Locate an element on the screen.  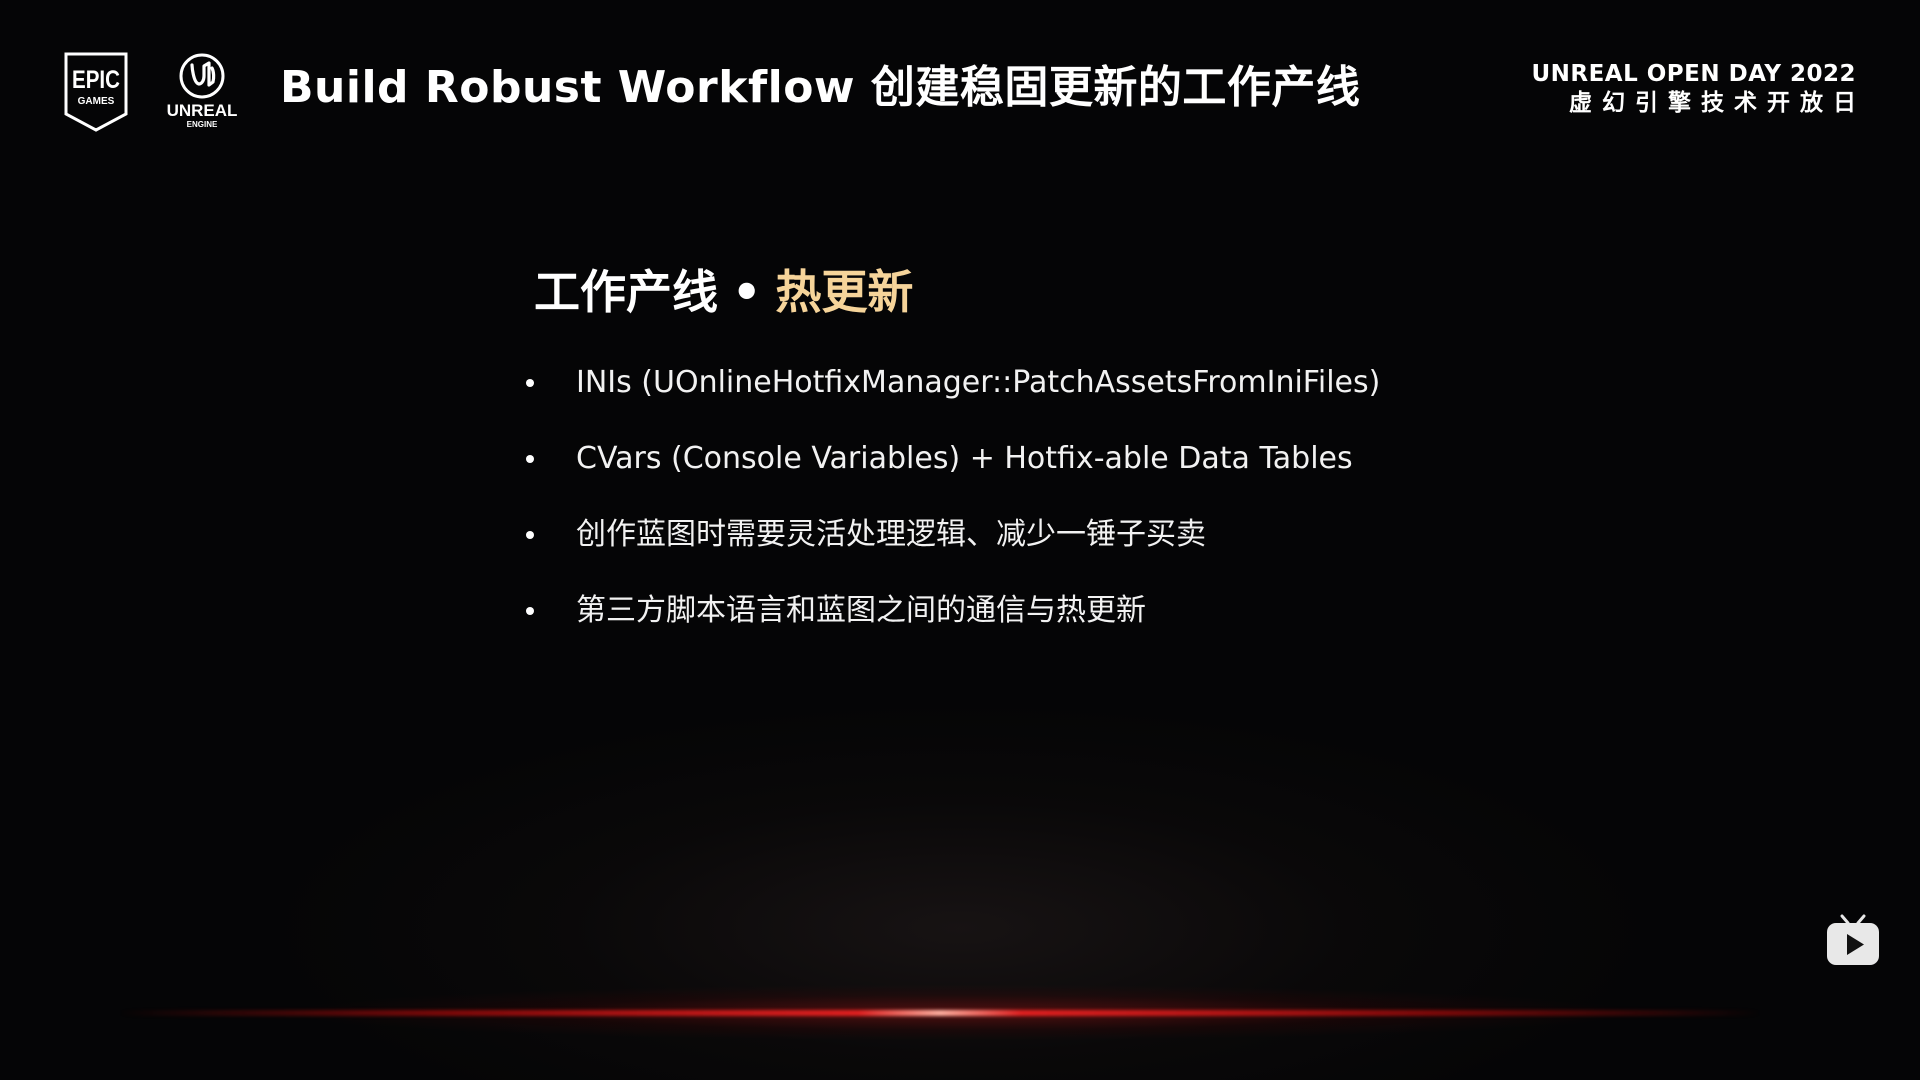
red-accent-line is located at coordinates (940, 1013).